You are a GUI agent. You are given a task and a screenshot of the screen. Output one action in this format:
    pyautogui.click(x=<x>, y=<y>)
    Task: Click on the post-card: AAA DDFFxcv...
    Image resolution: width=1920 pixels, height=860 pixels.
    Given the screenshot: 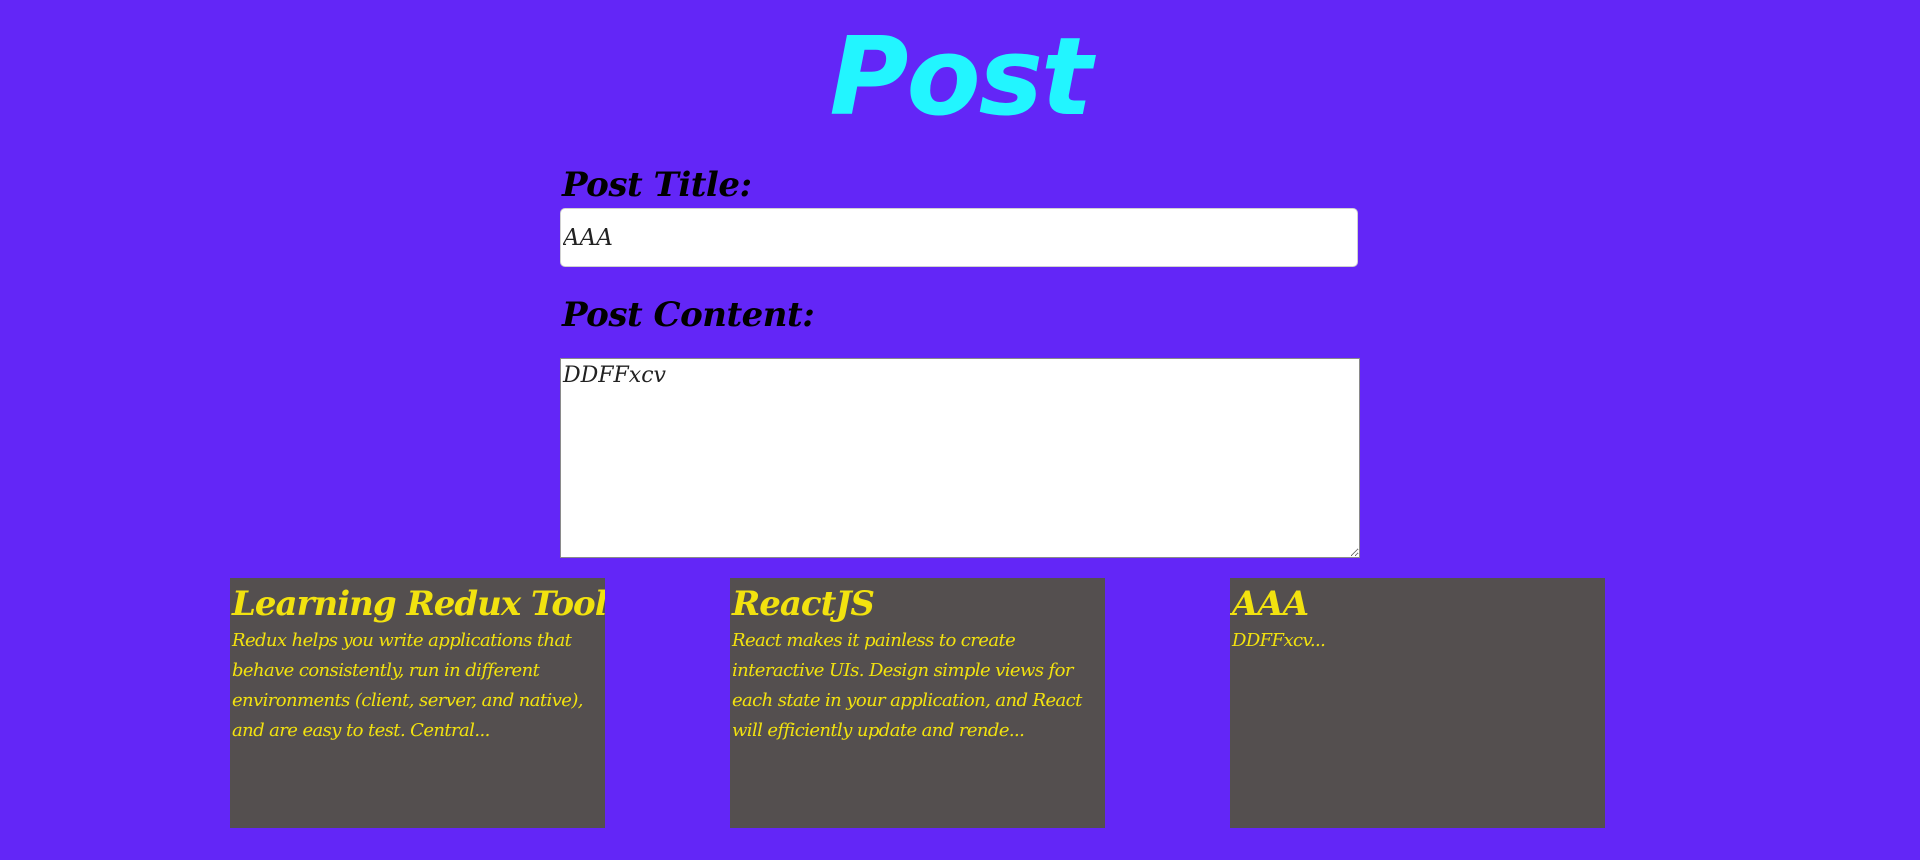 What is the action you would take?
    pyautogui.click(x=1417, y=703)
    